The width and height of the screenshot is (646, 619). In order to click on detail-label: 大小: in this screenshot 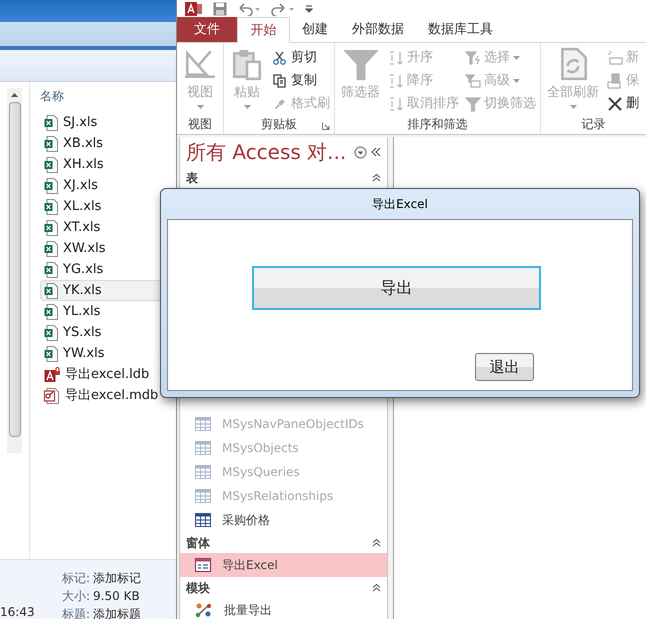, I will do `click(76, 596)`.